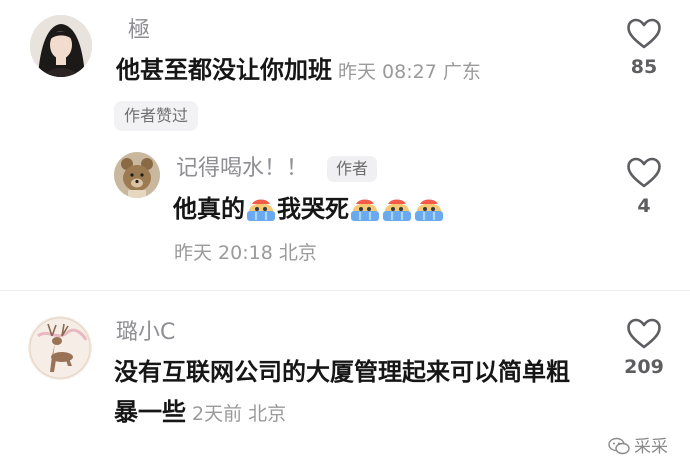  I want to click on deer-avatar, so click(60, 348).